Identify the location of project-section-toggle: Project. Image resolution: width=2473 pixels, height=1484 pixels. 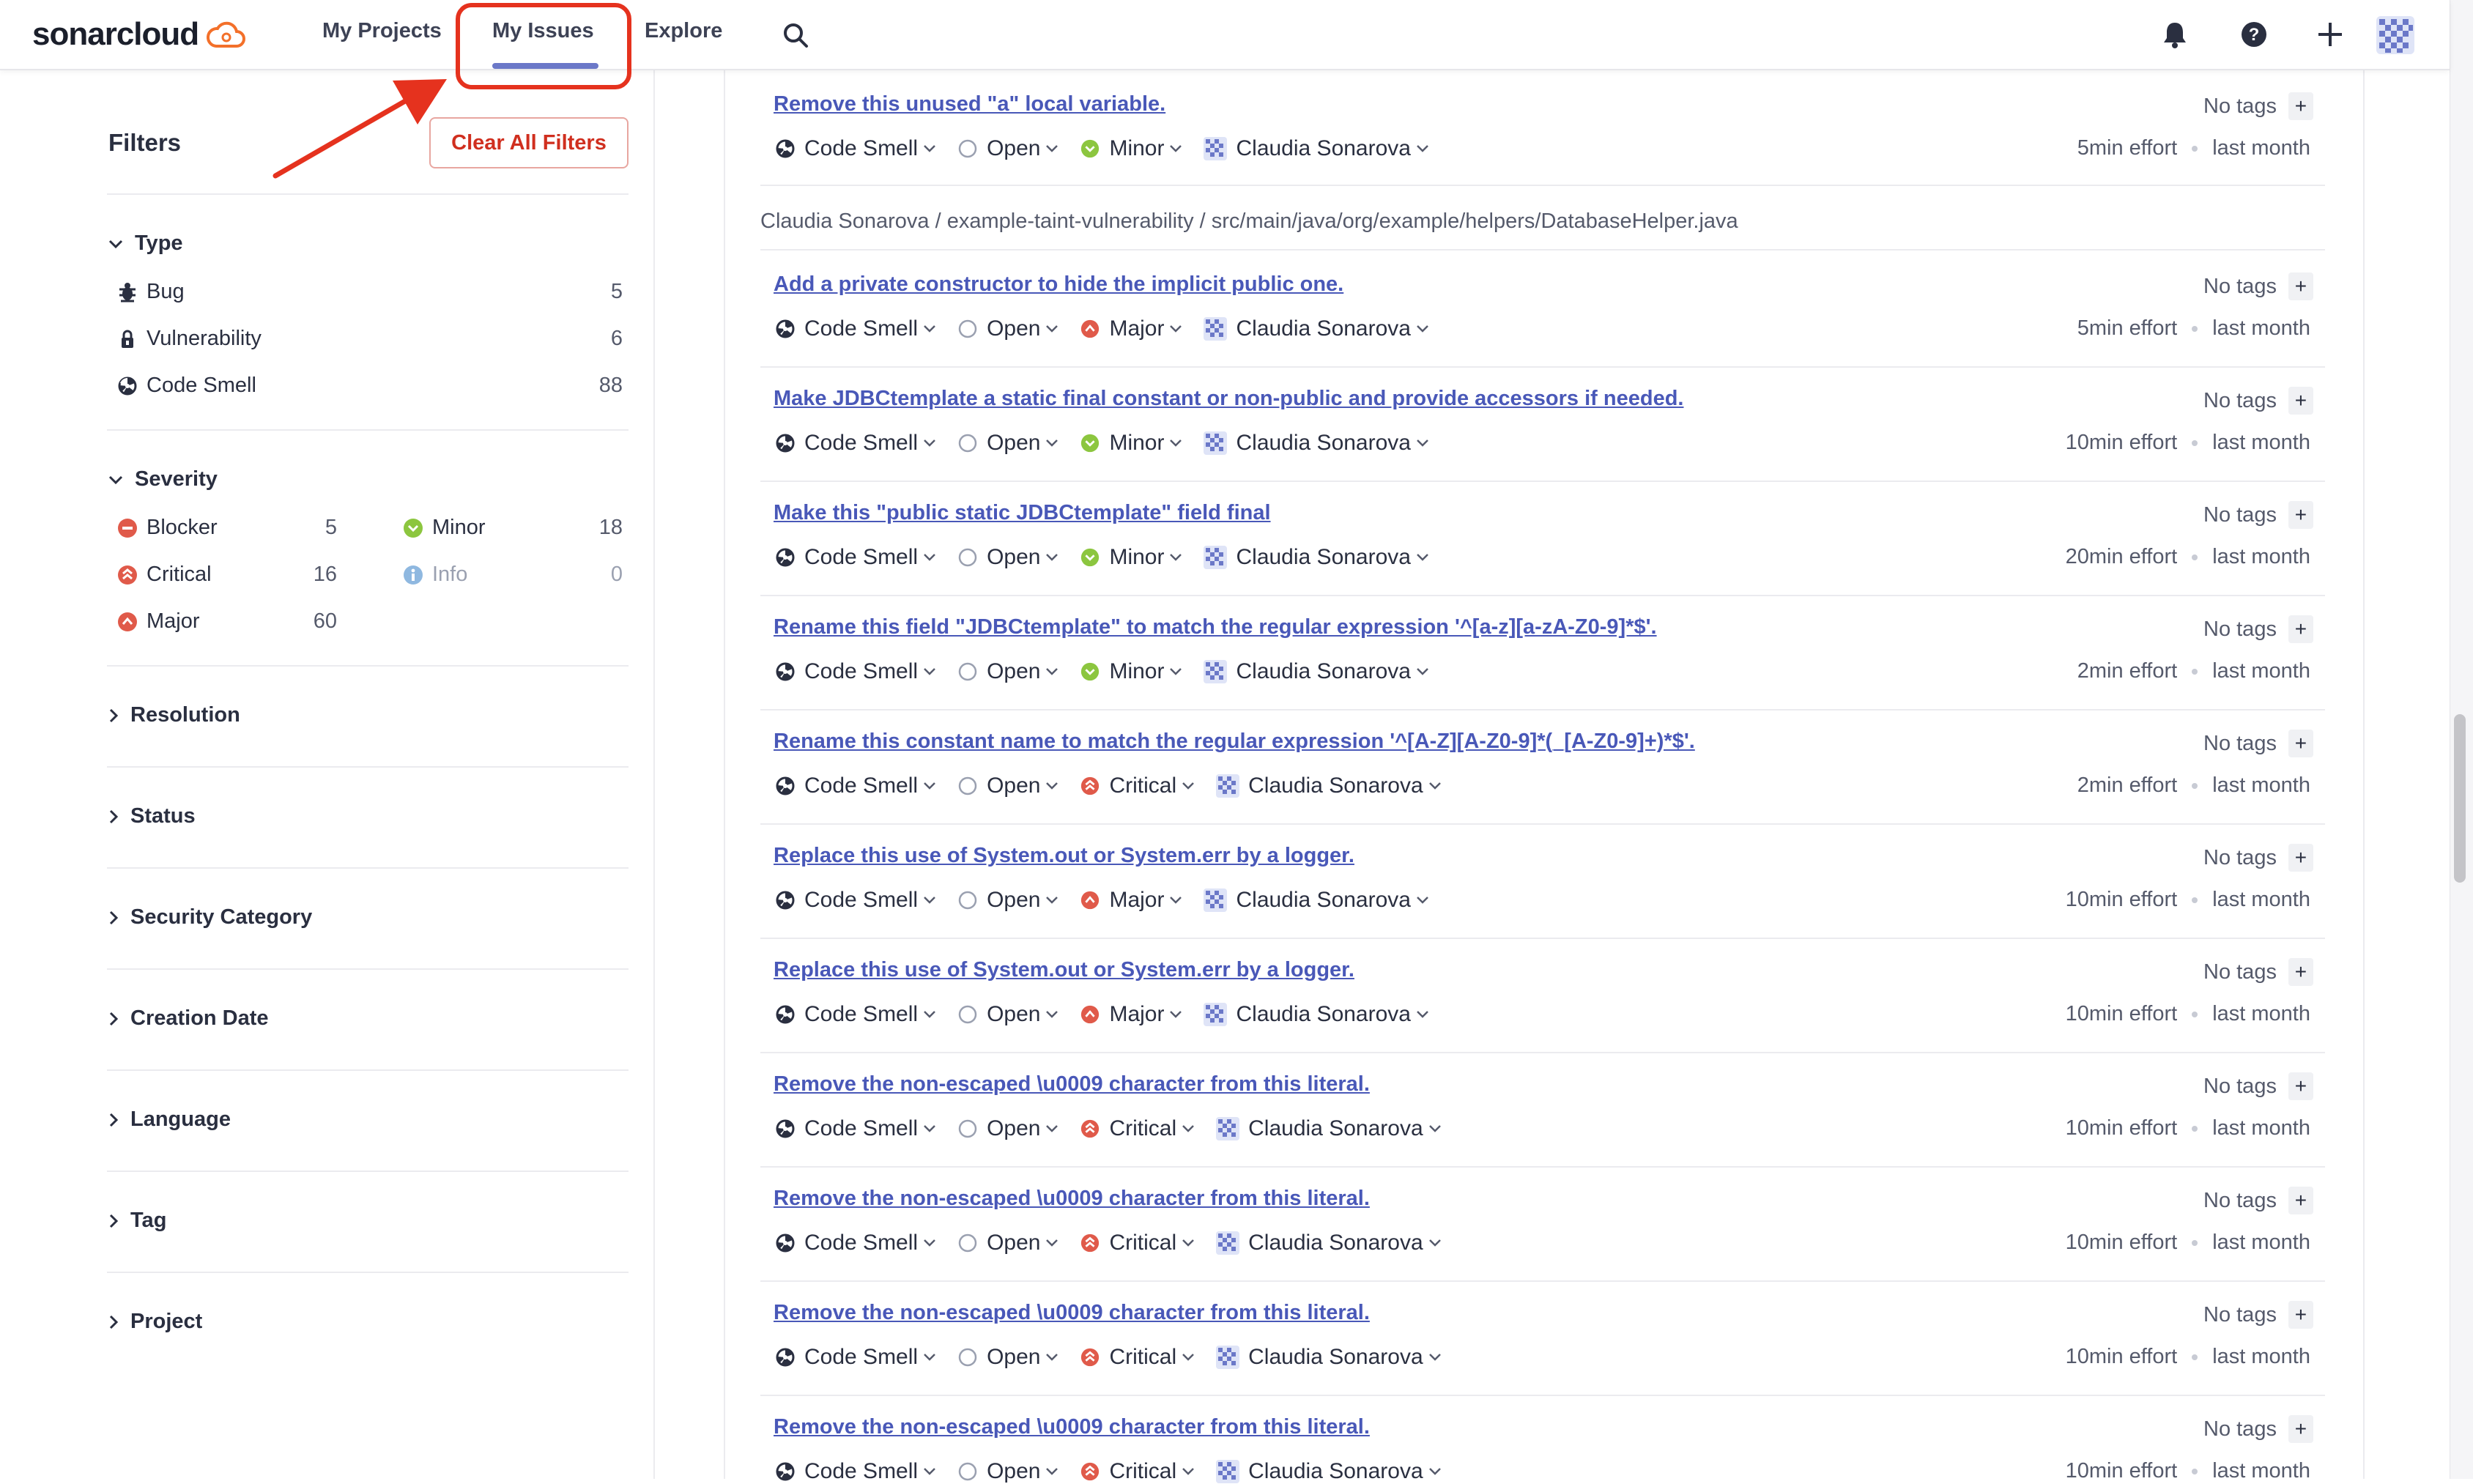
(155, 1322).